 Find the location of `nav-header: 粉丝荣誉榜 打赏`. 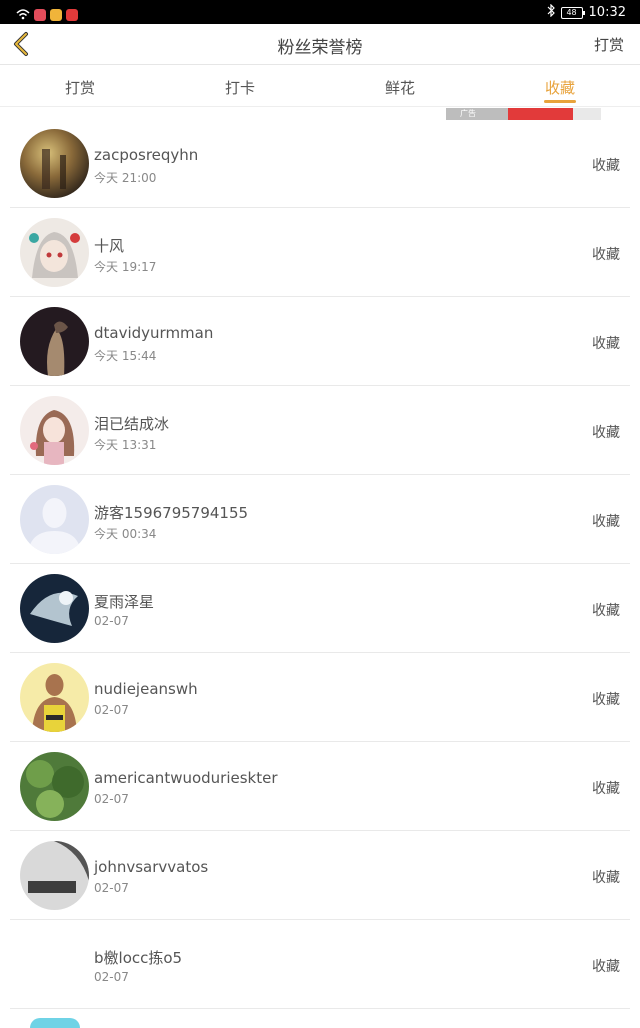

nav-header: 粉丝荣誉榜 打赏 is located at coordinates (320, 44).